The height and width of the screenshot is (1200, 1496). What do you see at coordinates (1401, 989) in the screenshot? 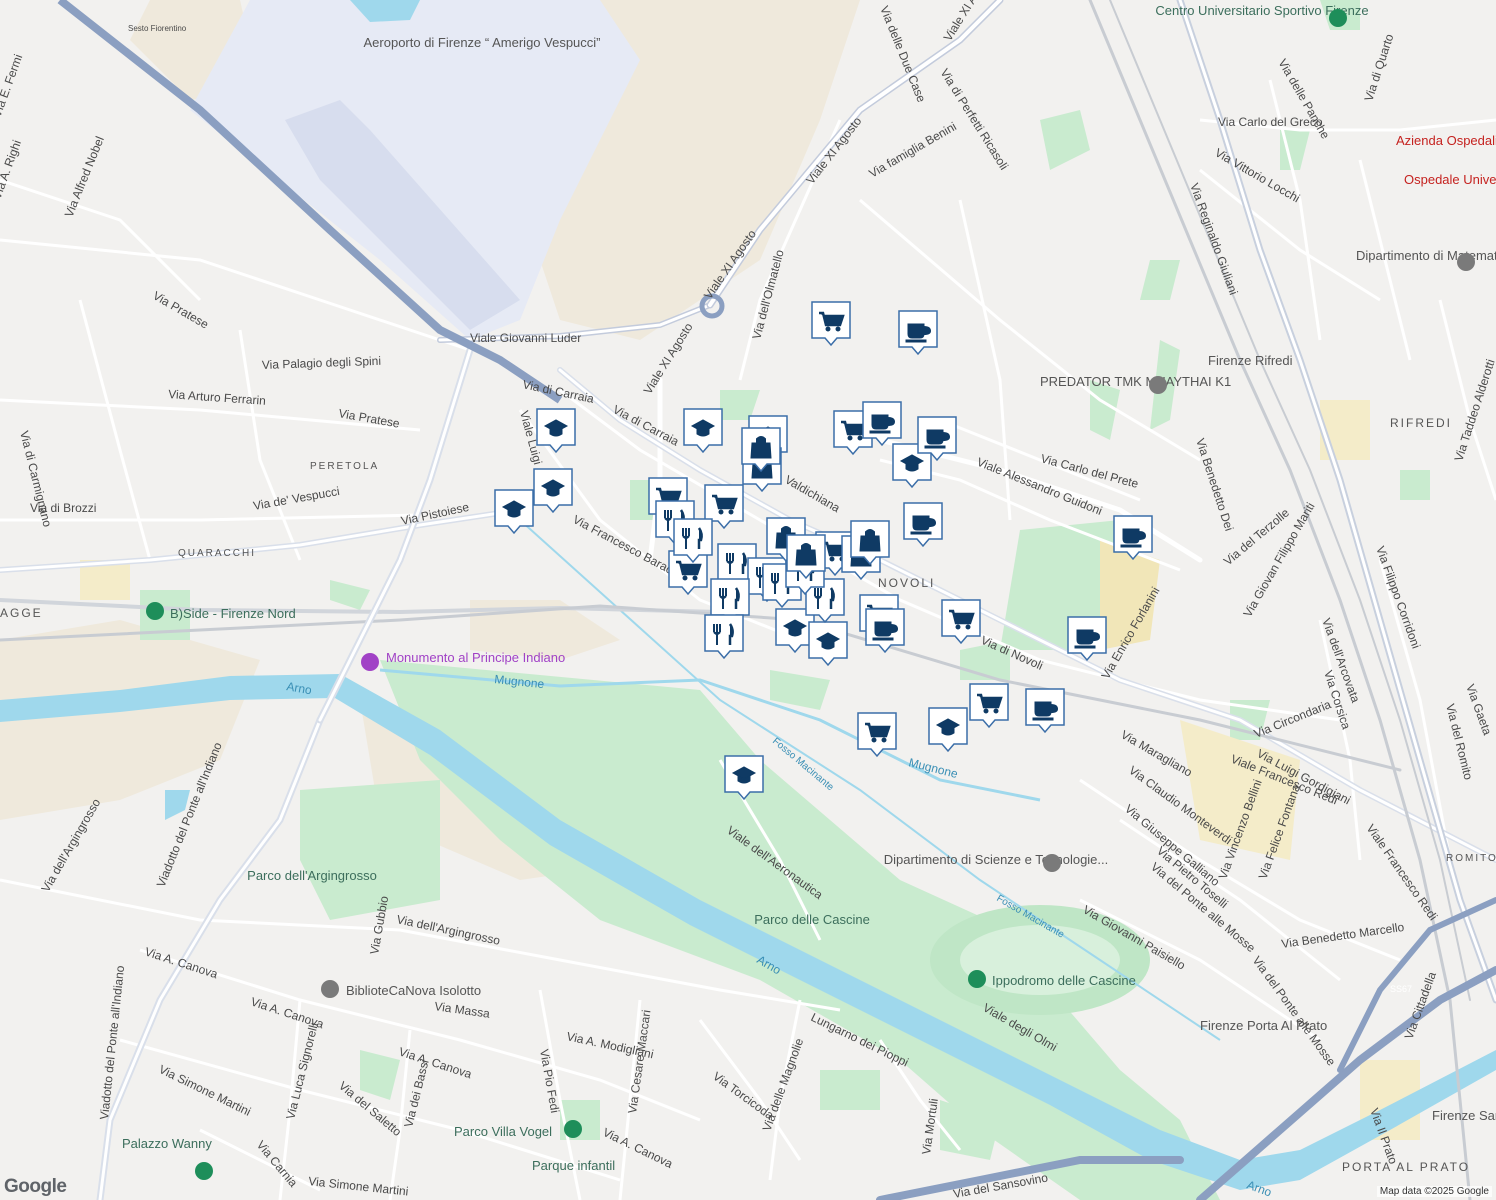
I see `label-ss67: SS67` at bounding box center [1401, 989].